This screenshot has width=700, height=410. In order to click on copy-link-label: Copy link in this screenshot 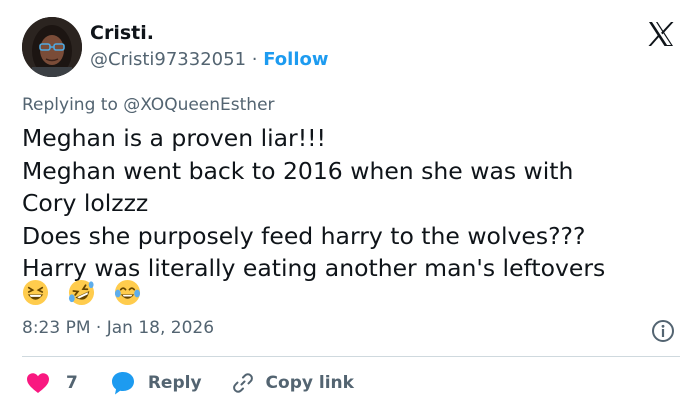, I will do `click(309, 383)`.